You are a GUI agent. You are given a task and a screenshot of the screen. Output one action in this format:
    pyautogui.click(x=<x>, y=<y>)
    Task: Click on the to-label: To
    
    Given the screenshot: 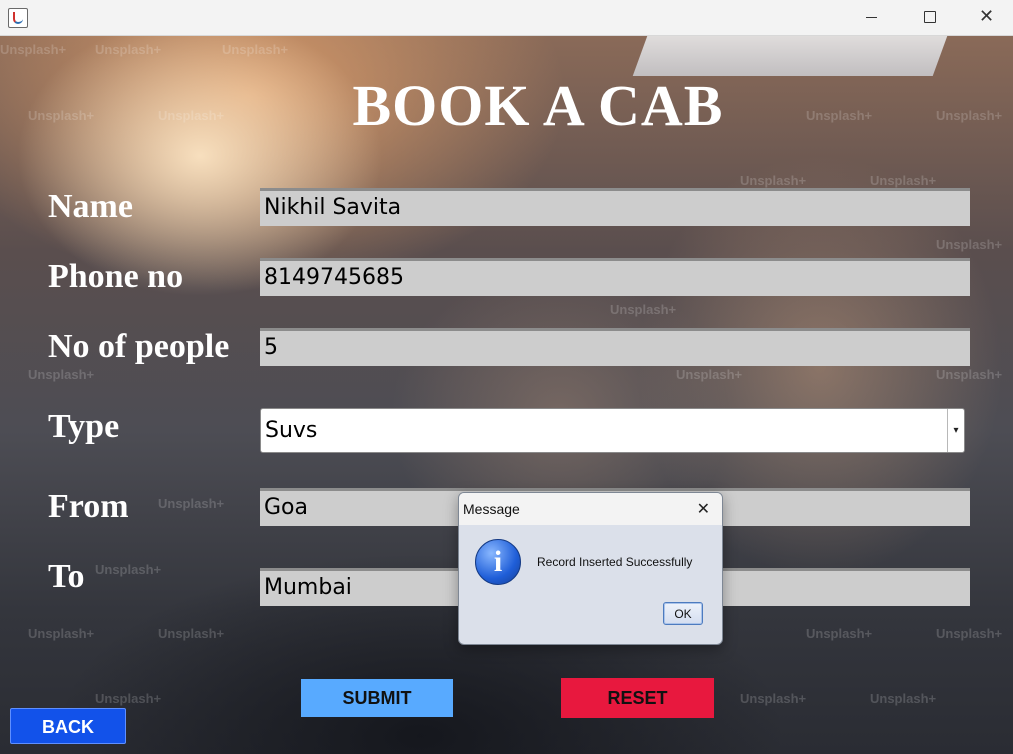 What is the action you would take?
    pyautogui.click(x=66, y=576)
    